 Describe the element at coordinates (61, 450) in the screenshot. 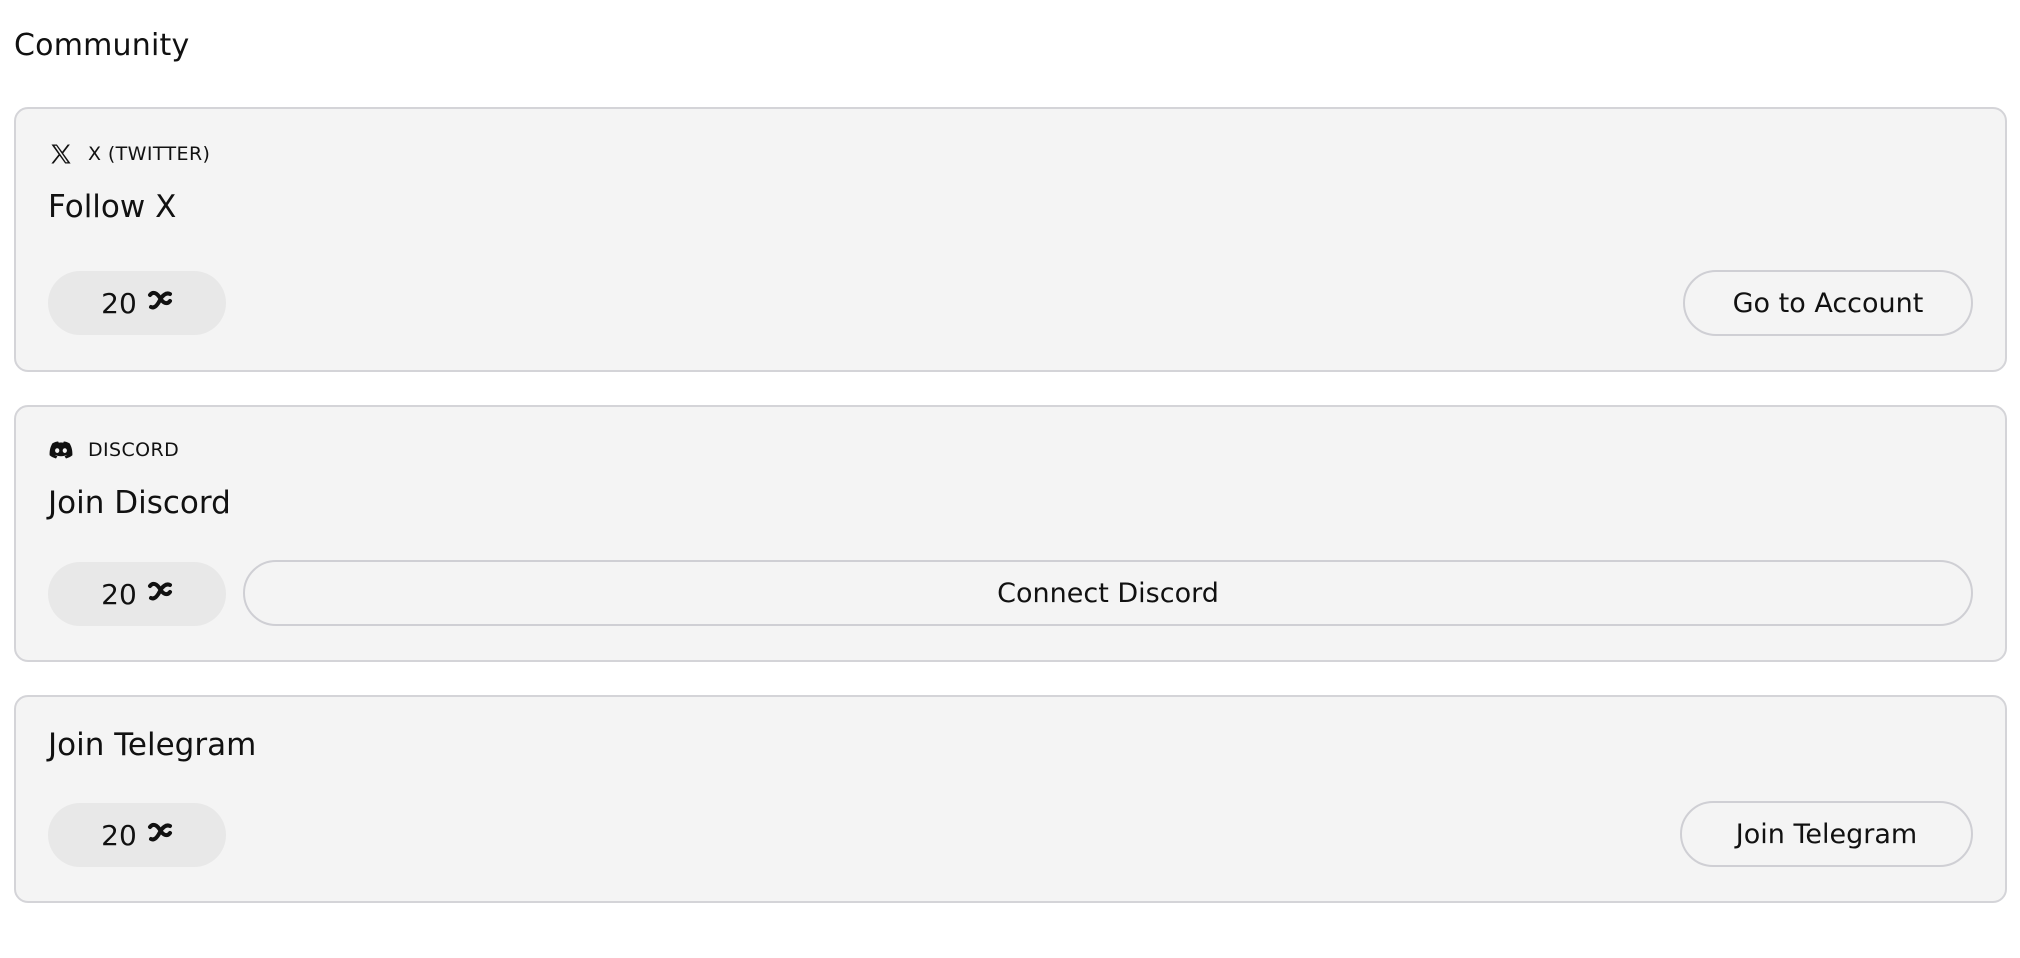

I see `discord-logo-icon` at that location.